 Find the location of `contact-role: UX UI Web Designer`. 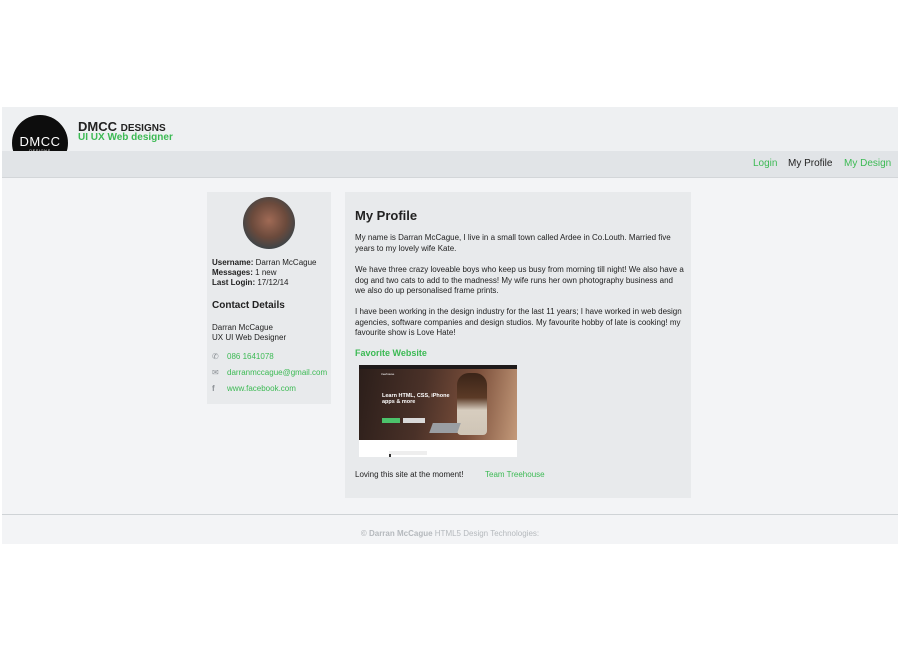

contact-role: UX UI Web Designer is located at coordinates (249, 337).